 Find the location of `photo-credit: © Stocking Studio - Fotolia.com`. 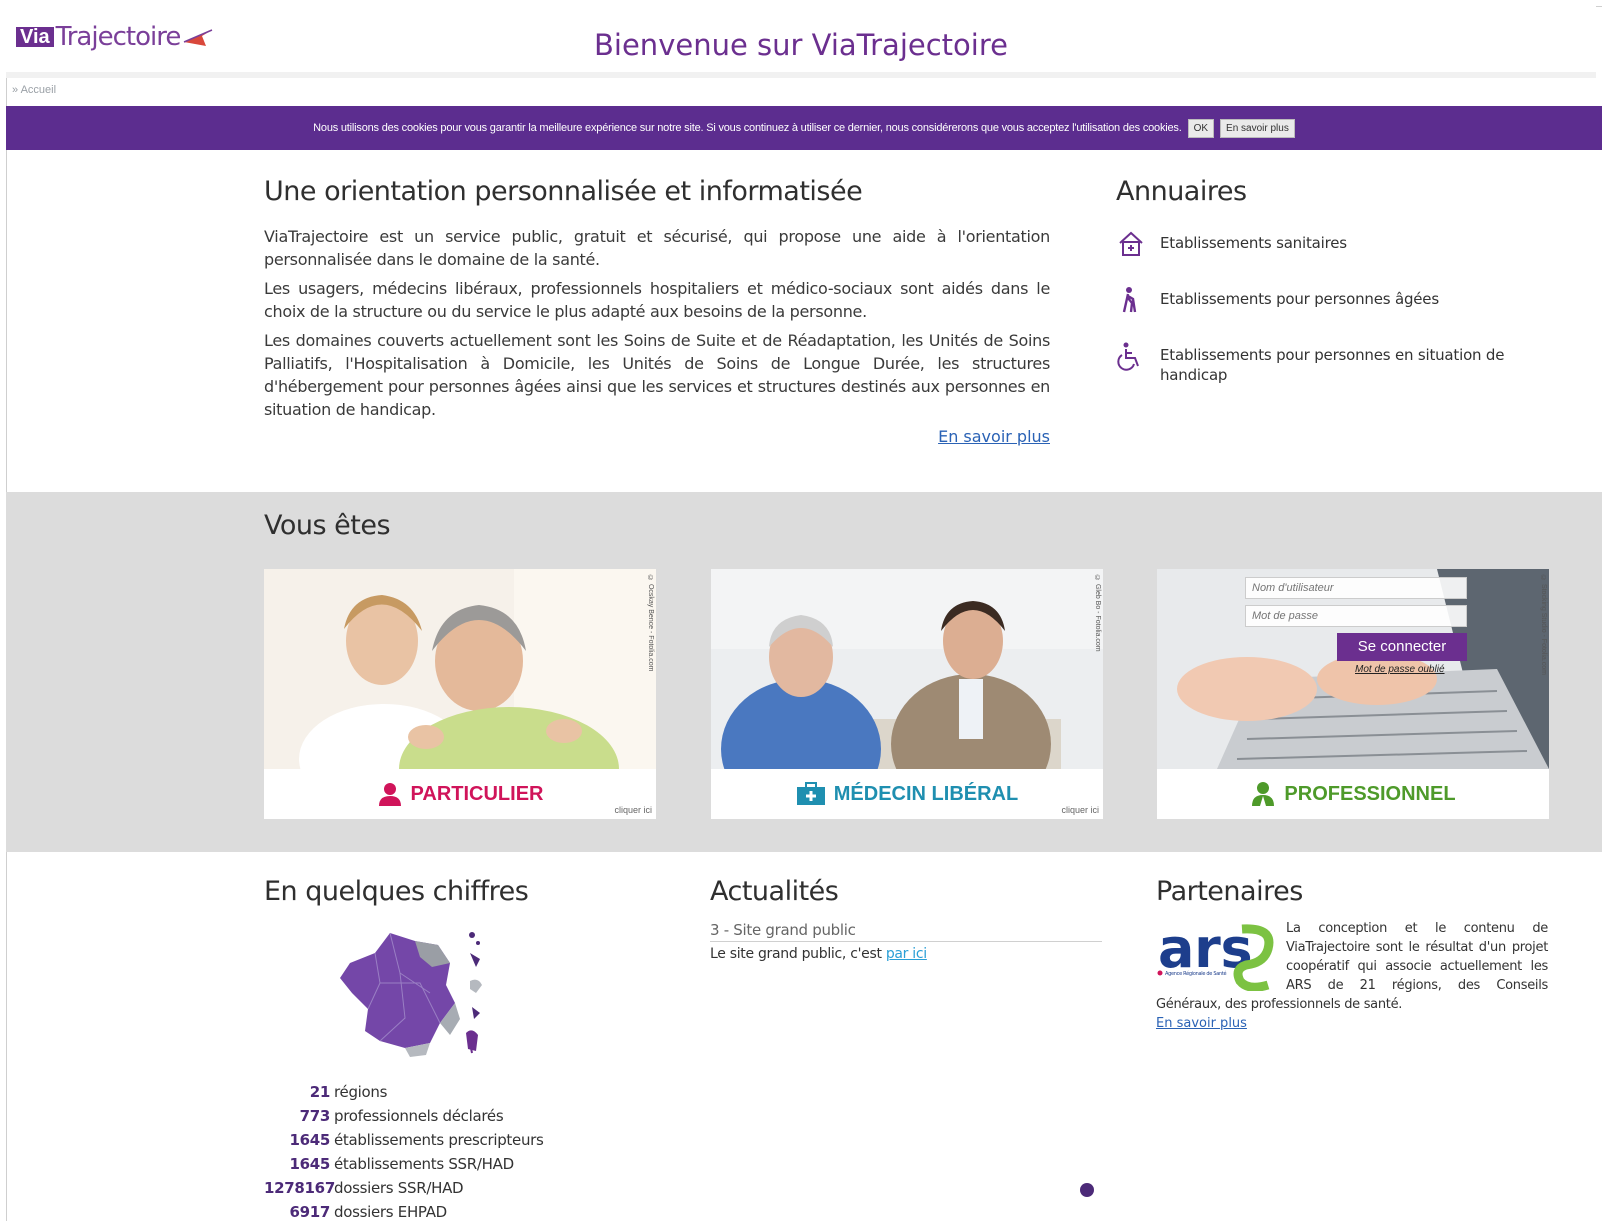

photo-credit: © Stocking Studio - Fotolia.com is located at coordinates (1543, 625).